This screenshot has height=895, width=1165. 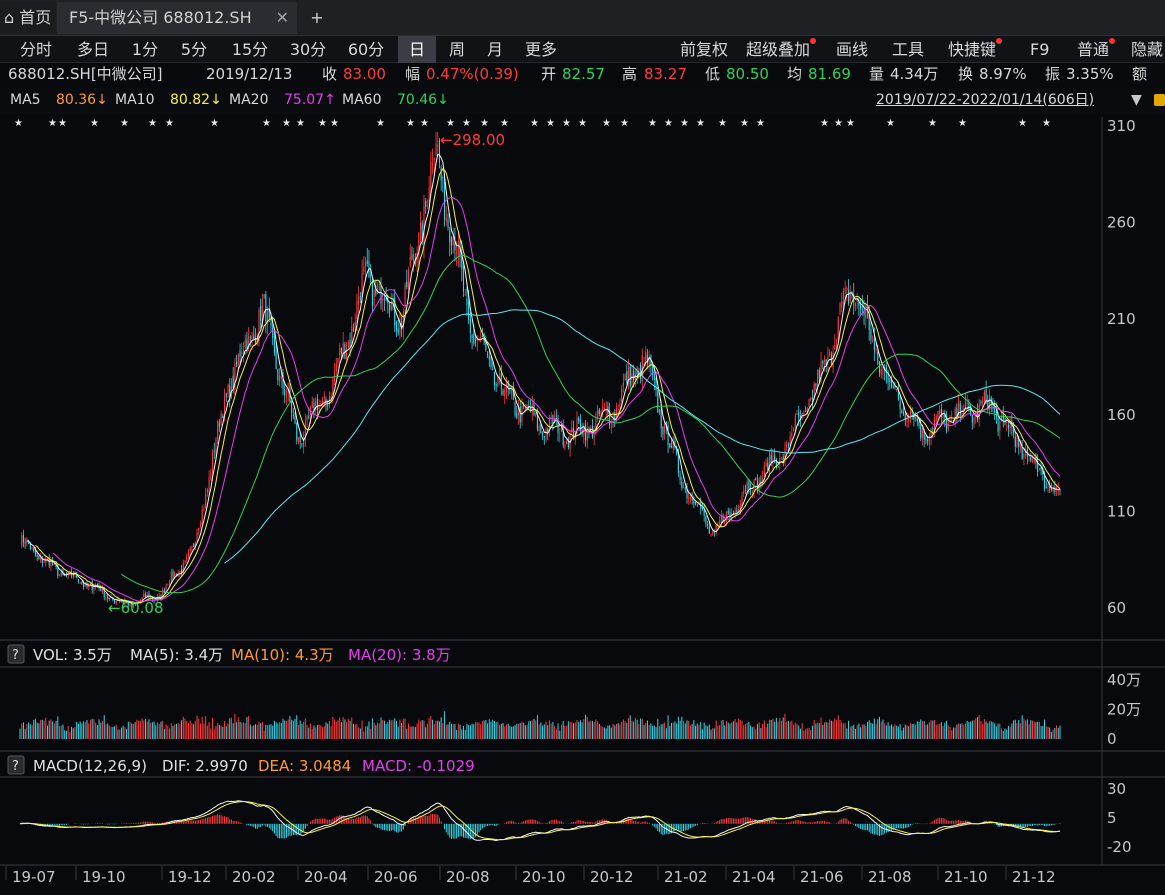 What do you see at coordinates (1119, 847) in the screenshot?
I see `macd-axis-tick: -20` at bounding box center [1119, 847].